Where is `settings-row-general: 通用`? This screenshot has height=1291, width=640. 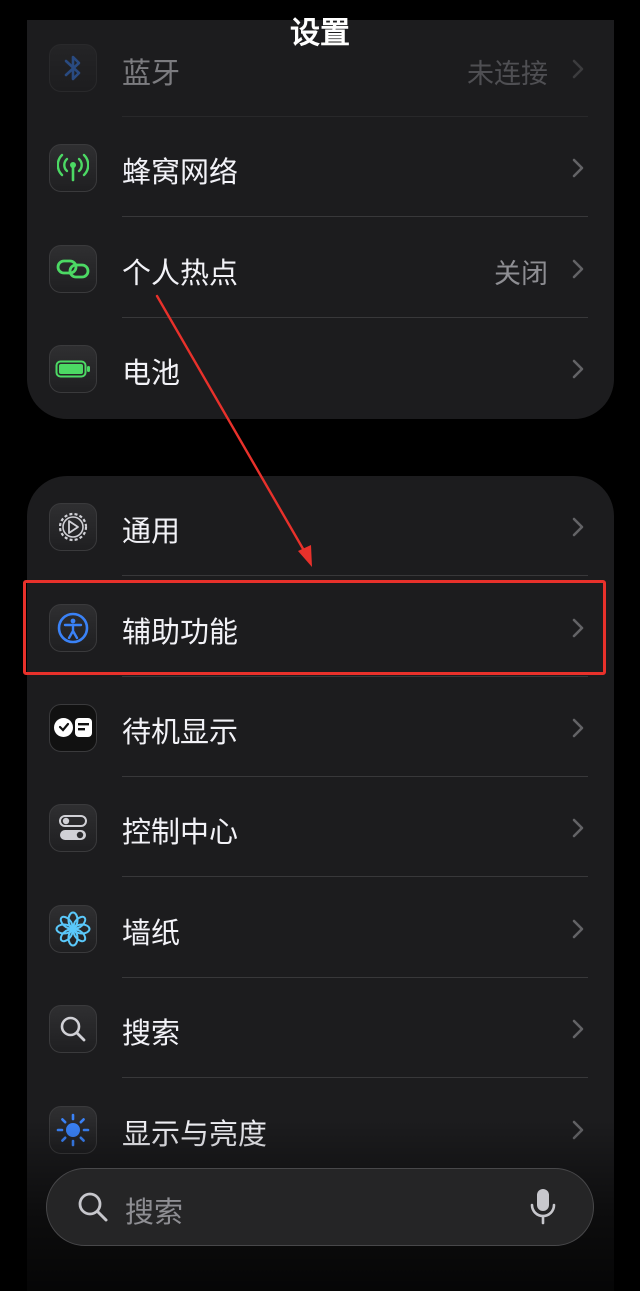
settings-row-general: 通用 is located at coordinates (320, 526).